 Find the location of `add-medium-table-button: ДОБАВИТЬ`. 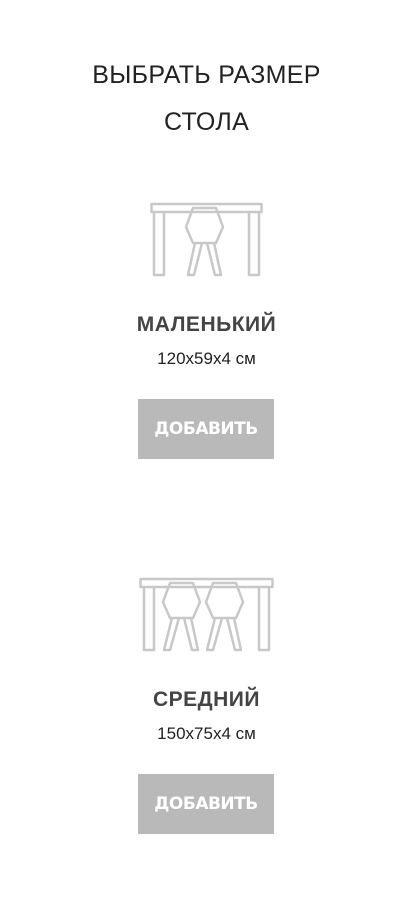

add-medium-table-button: ДОБАВИТЬ is located at coordinates (206, 804).